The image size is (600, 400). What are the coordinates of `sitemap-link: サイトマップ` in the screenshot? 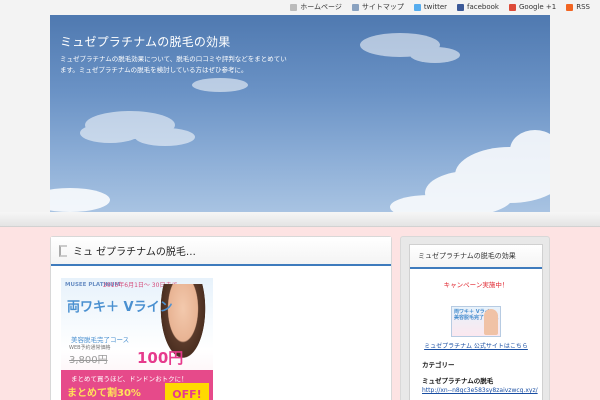 It's located at (377, 7).